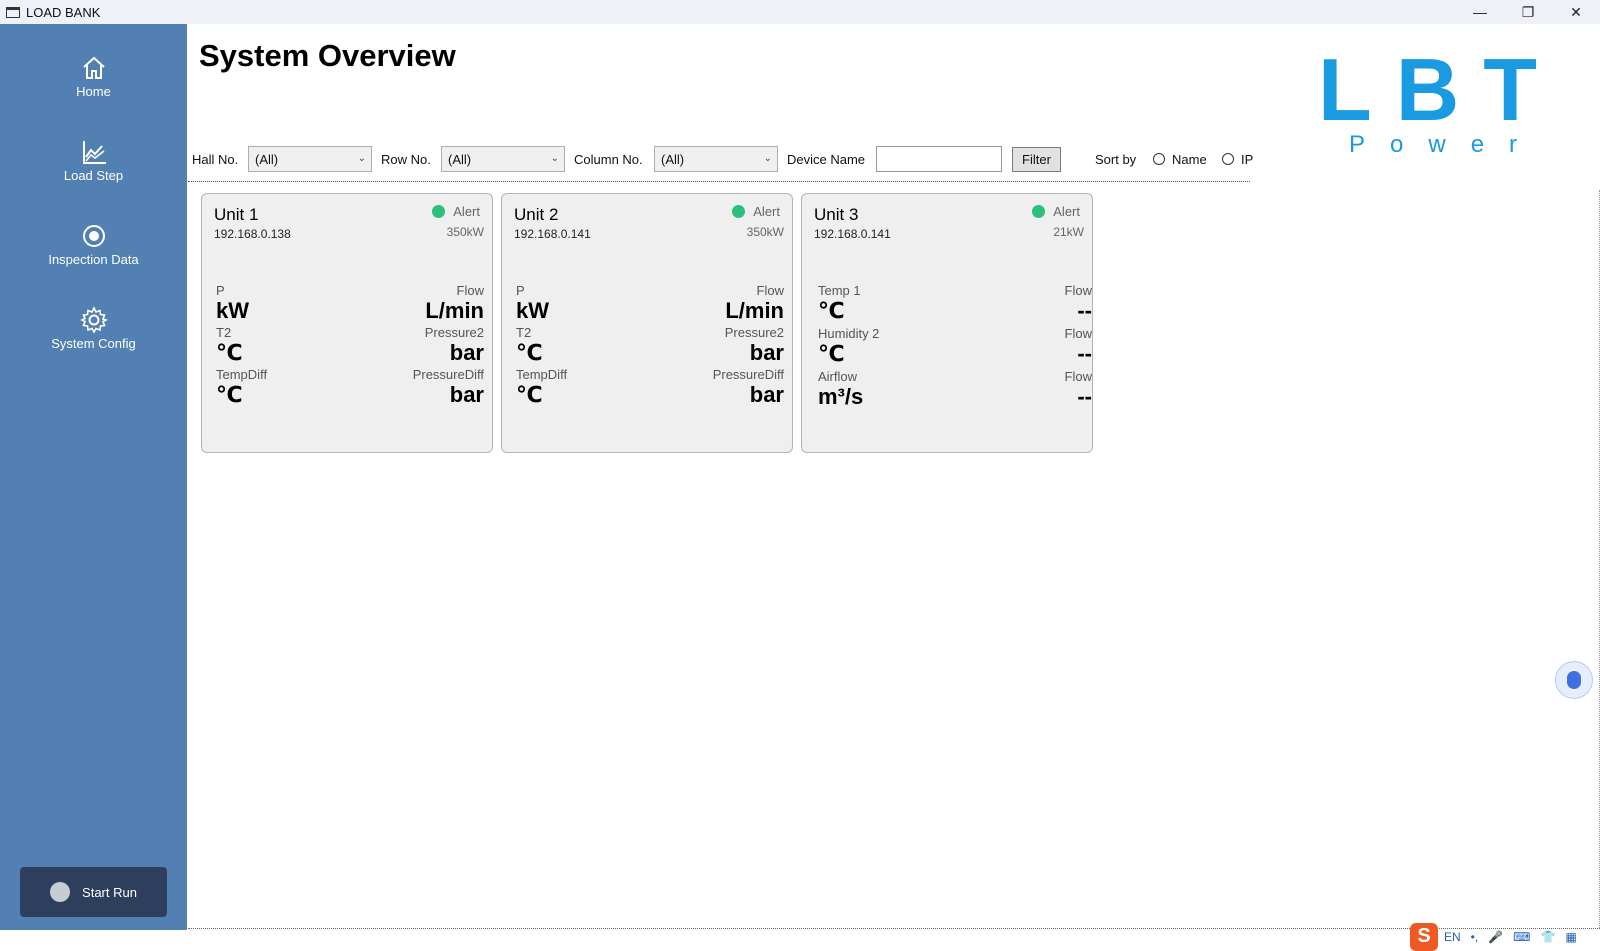 This screenshot has width=1600, height=951. I want to click on column-select-value: (All), so click(673, 159).